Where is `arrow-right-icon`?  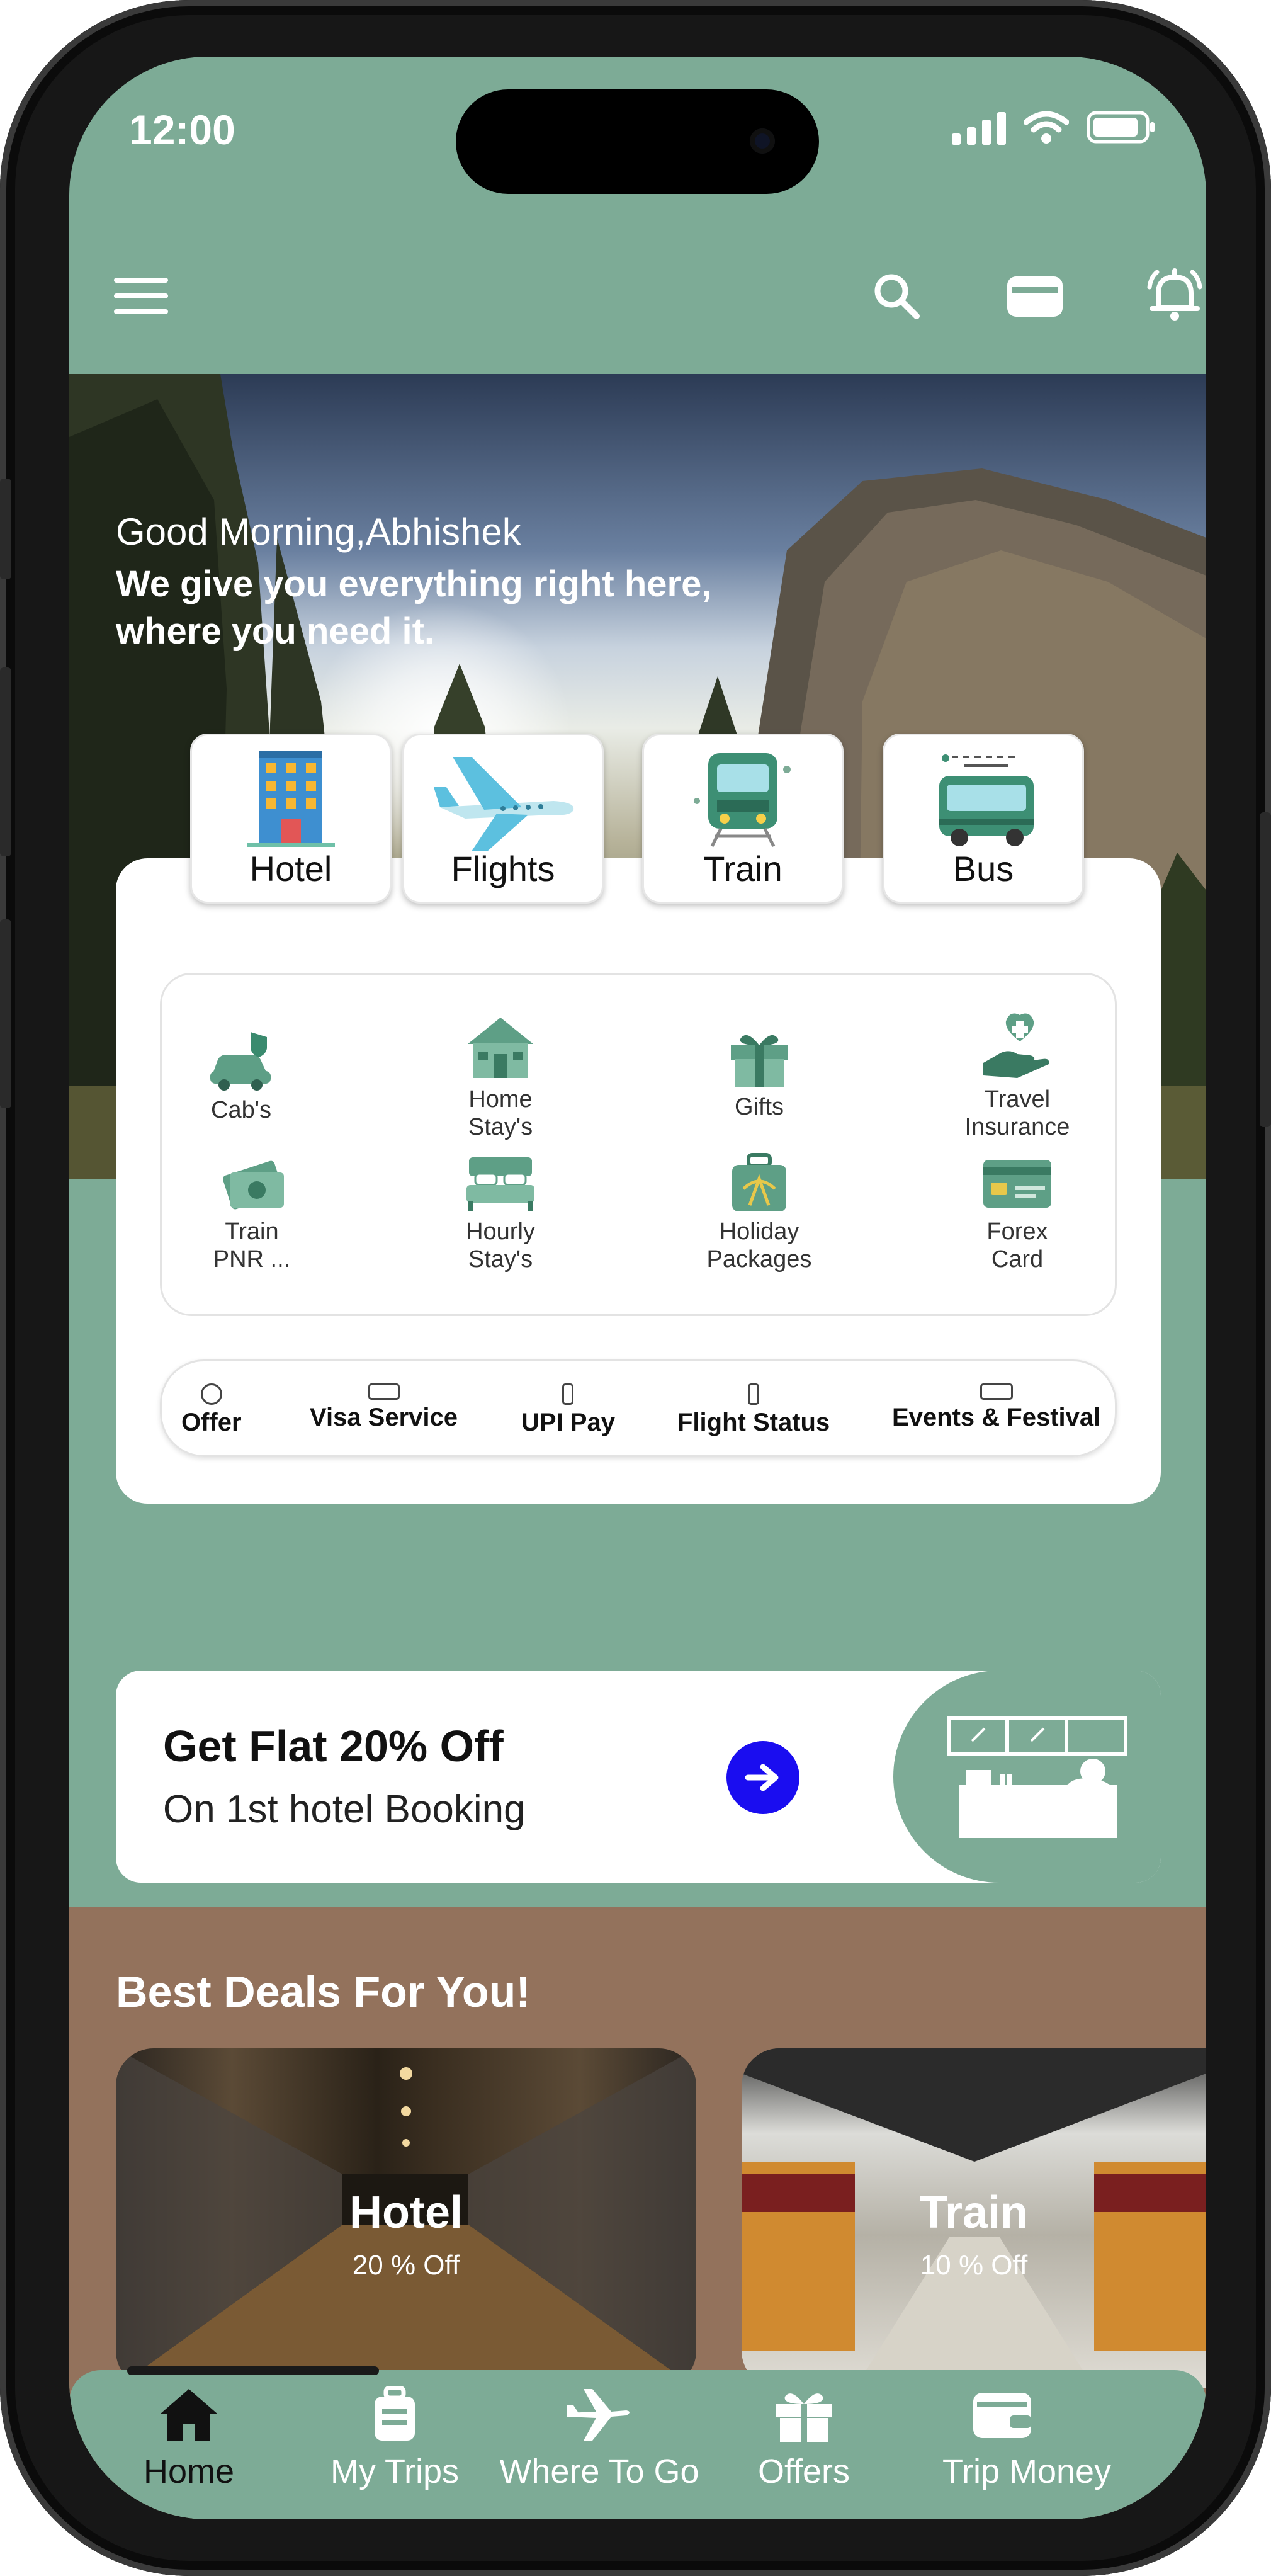
arrow-right-icon is located at coordinates (762, 1777).